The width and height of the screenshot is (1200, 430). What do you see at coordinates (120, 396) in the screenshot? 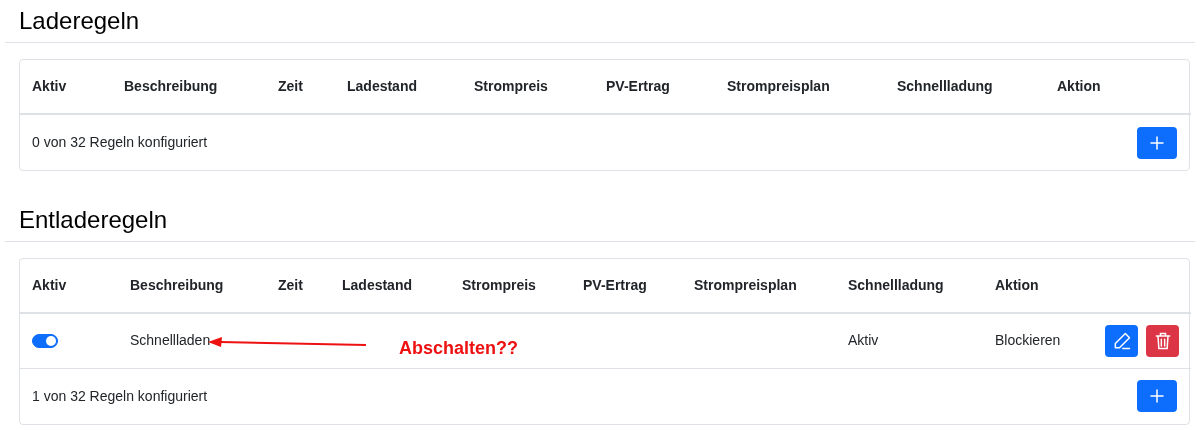
I see `rule-count: 1 von 32 Regeln konfiguriert` at bounding box center [120, 396].